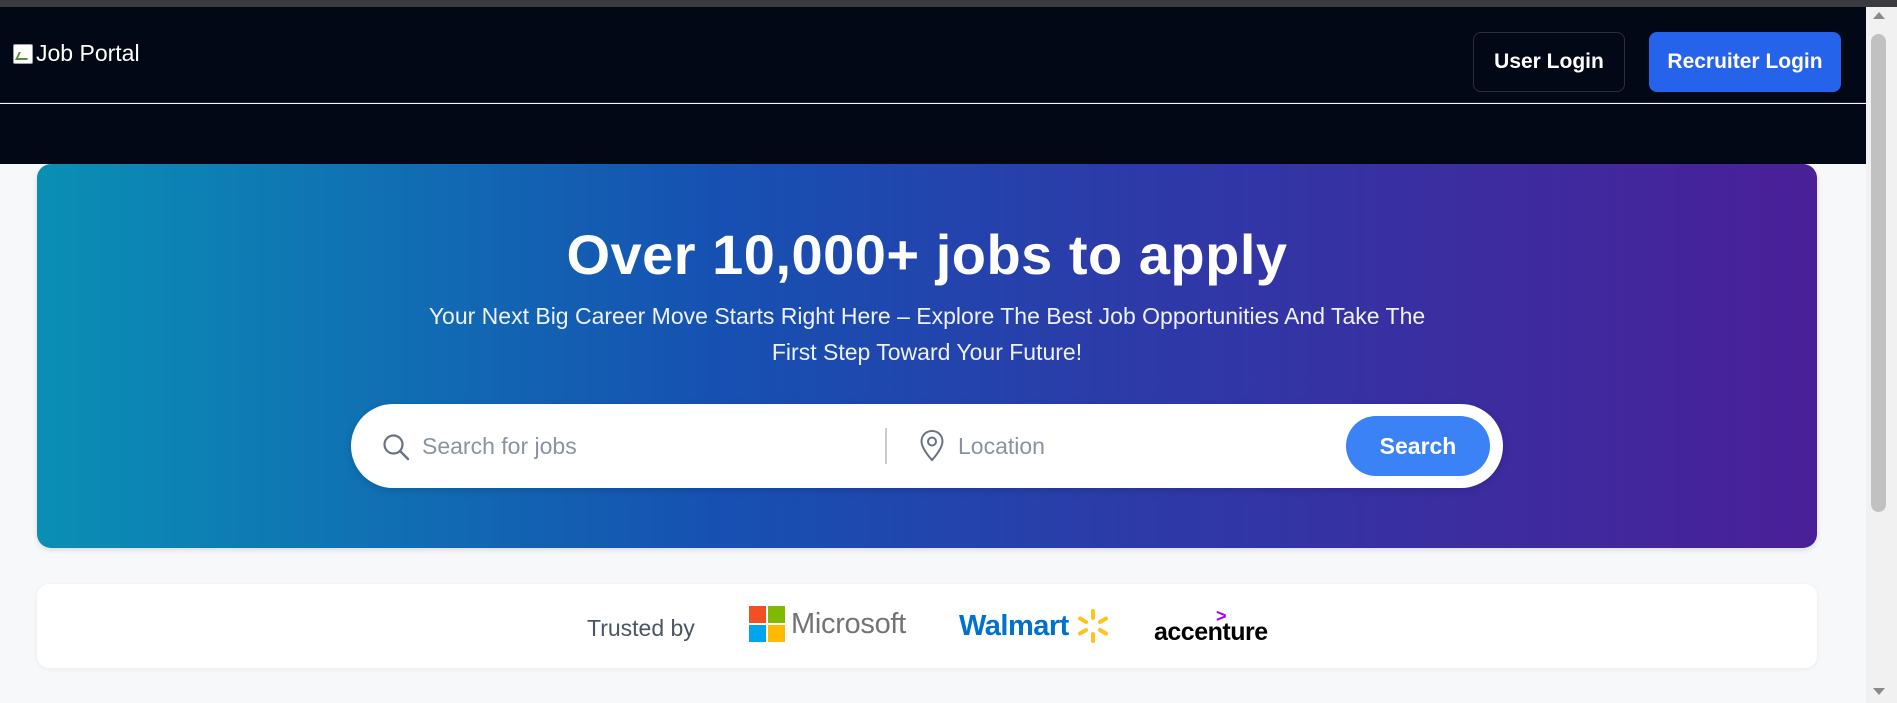 The image size is (1897, 703). I want to click on microsoft-logo-text: Microsoft, so click(848, 623).